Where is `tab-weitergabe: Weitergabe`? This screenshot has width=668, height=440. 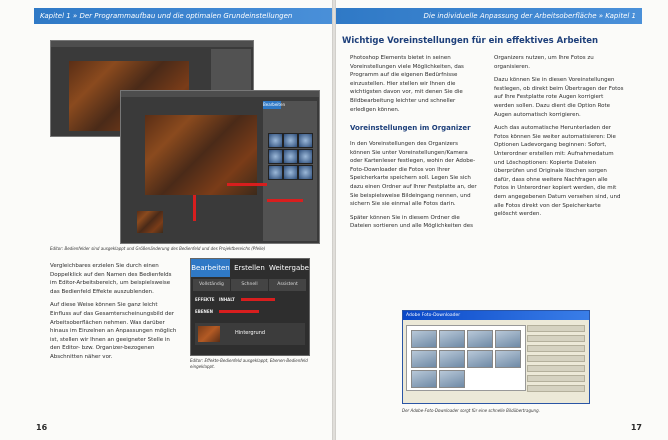 tab-weitergabe: Weitergabe is located at coordinates (288, 268).